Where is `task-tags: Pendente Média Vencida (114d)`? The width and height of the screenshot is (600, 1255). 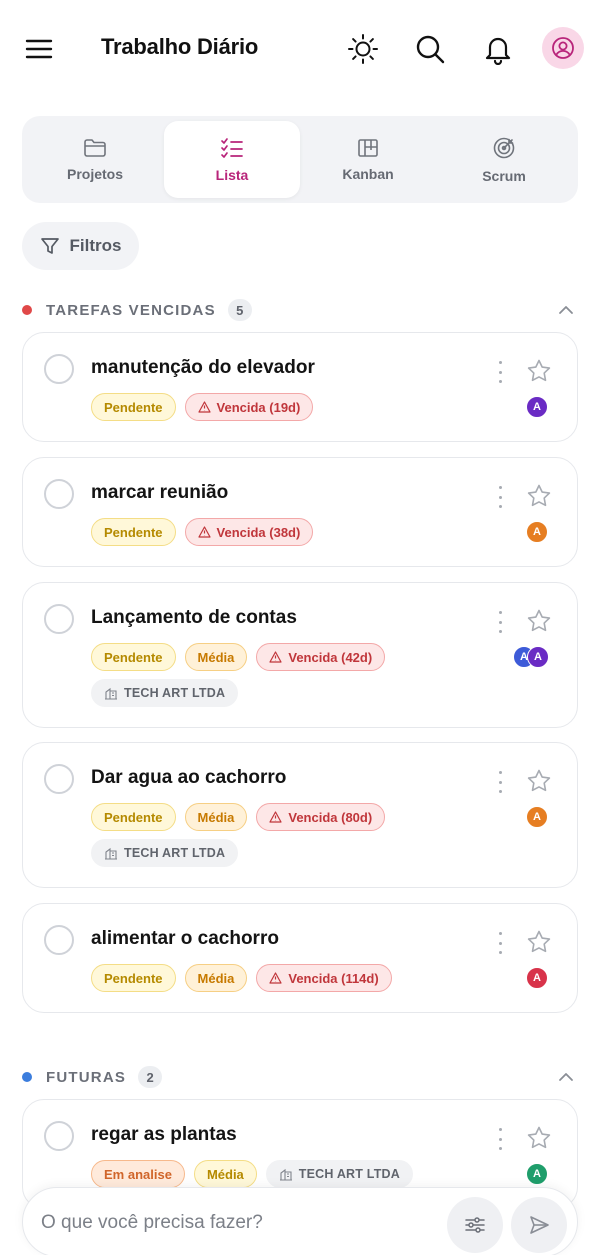
task-tags: Pendente Média Vencida (114d) is located at coordinates (241, 978).